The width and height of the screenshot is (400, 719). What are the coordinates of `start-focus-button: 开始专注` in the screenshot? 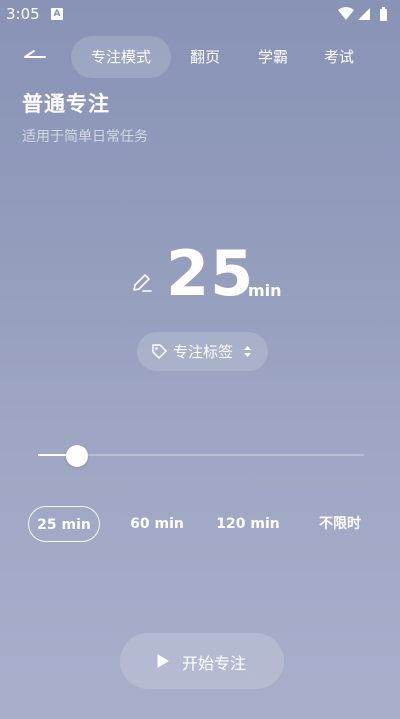 It's located at (202, 661).